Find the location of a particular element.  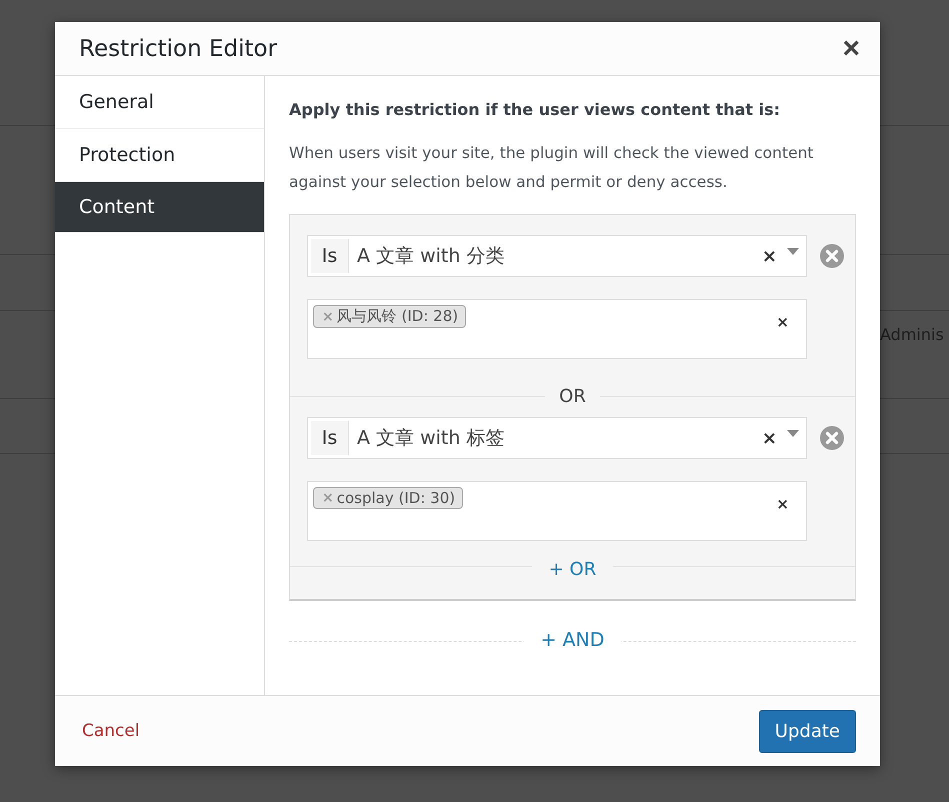

select-value: A 文章 with 标签 is located at coordinates (431, 438).